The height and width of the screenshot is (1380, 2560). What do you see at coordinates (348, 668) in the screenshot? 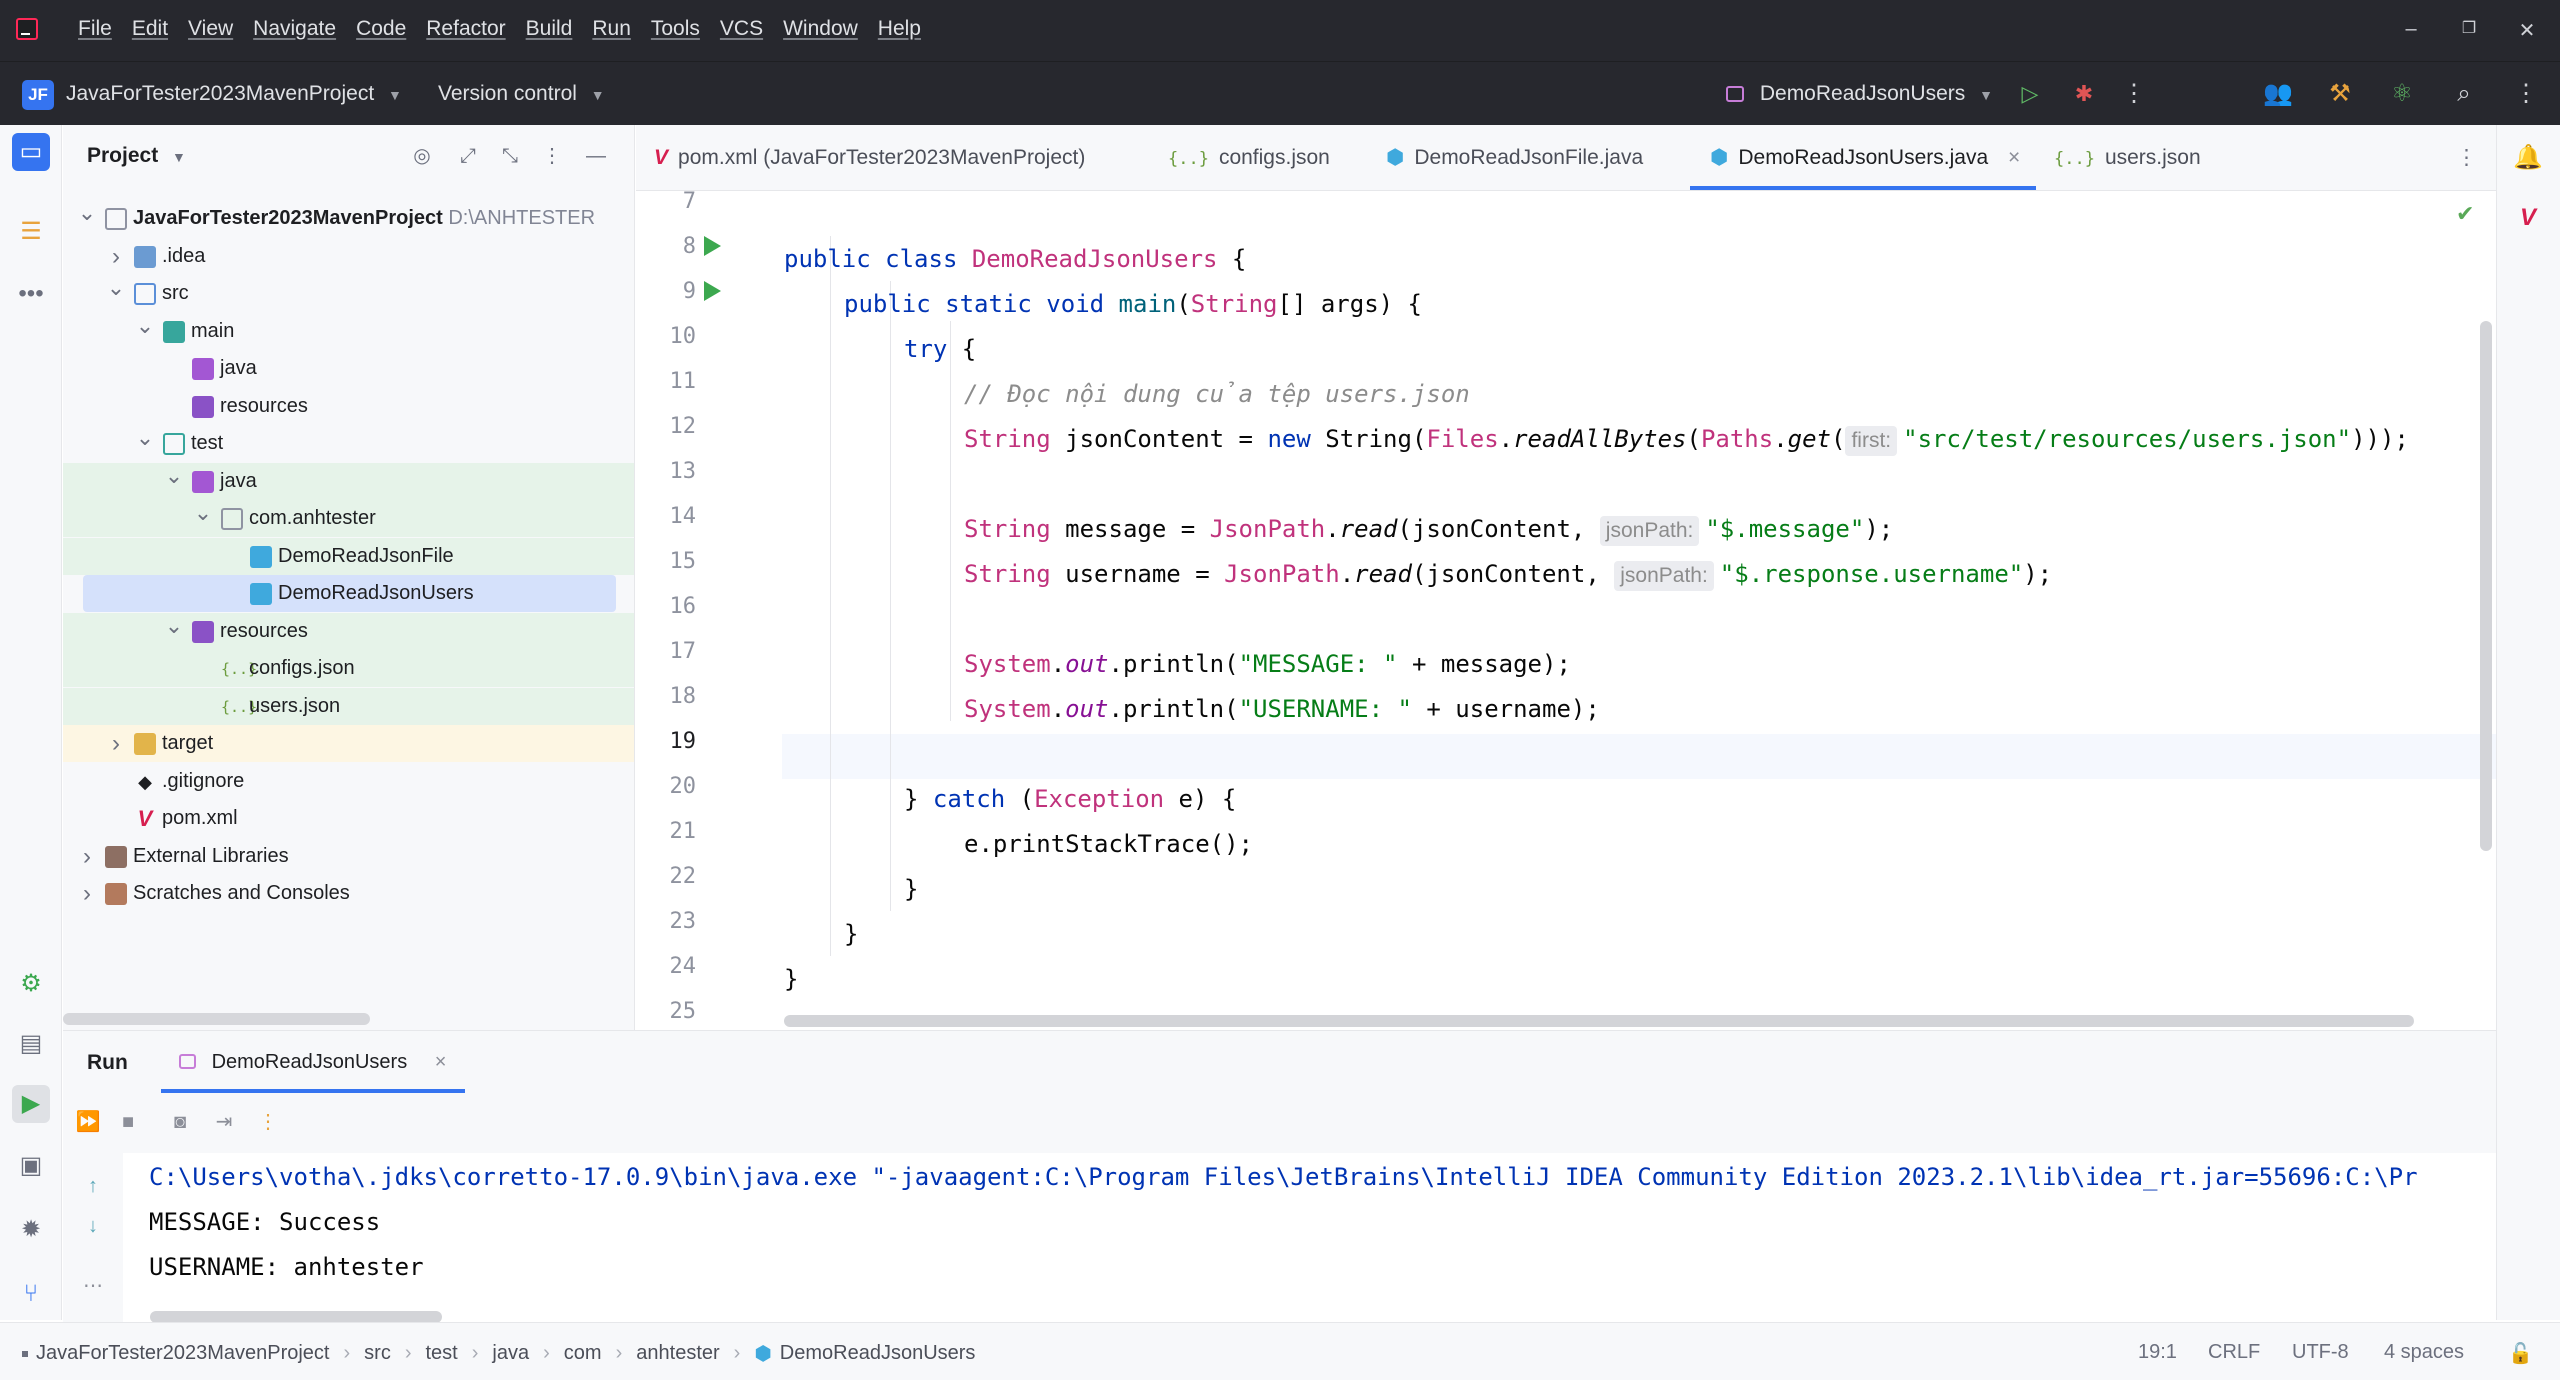
I see `tree-item: {..} configs.json` at bounding box center [348, 668].